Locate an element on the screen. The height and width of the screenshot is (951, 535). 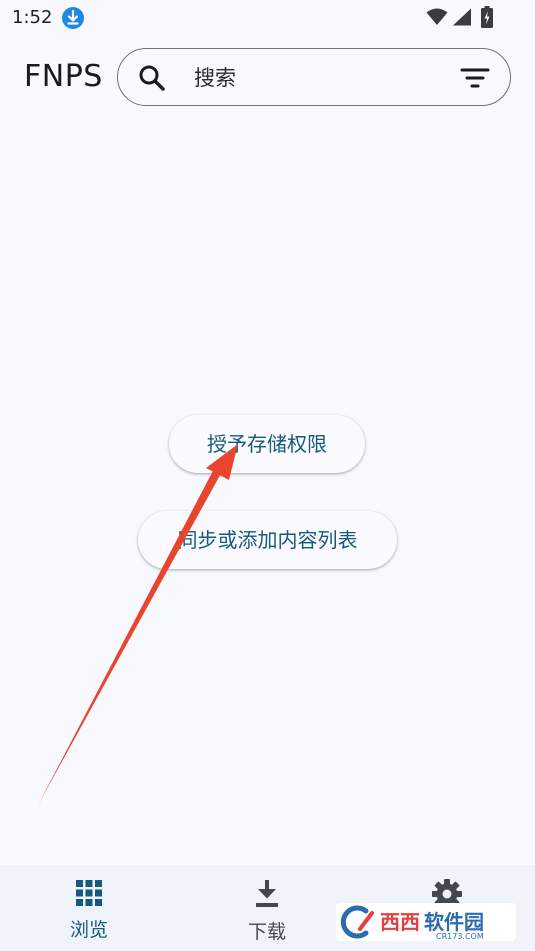
nav-label-browse: 浏览 is located at coordinates (88, 930).